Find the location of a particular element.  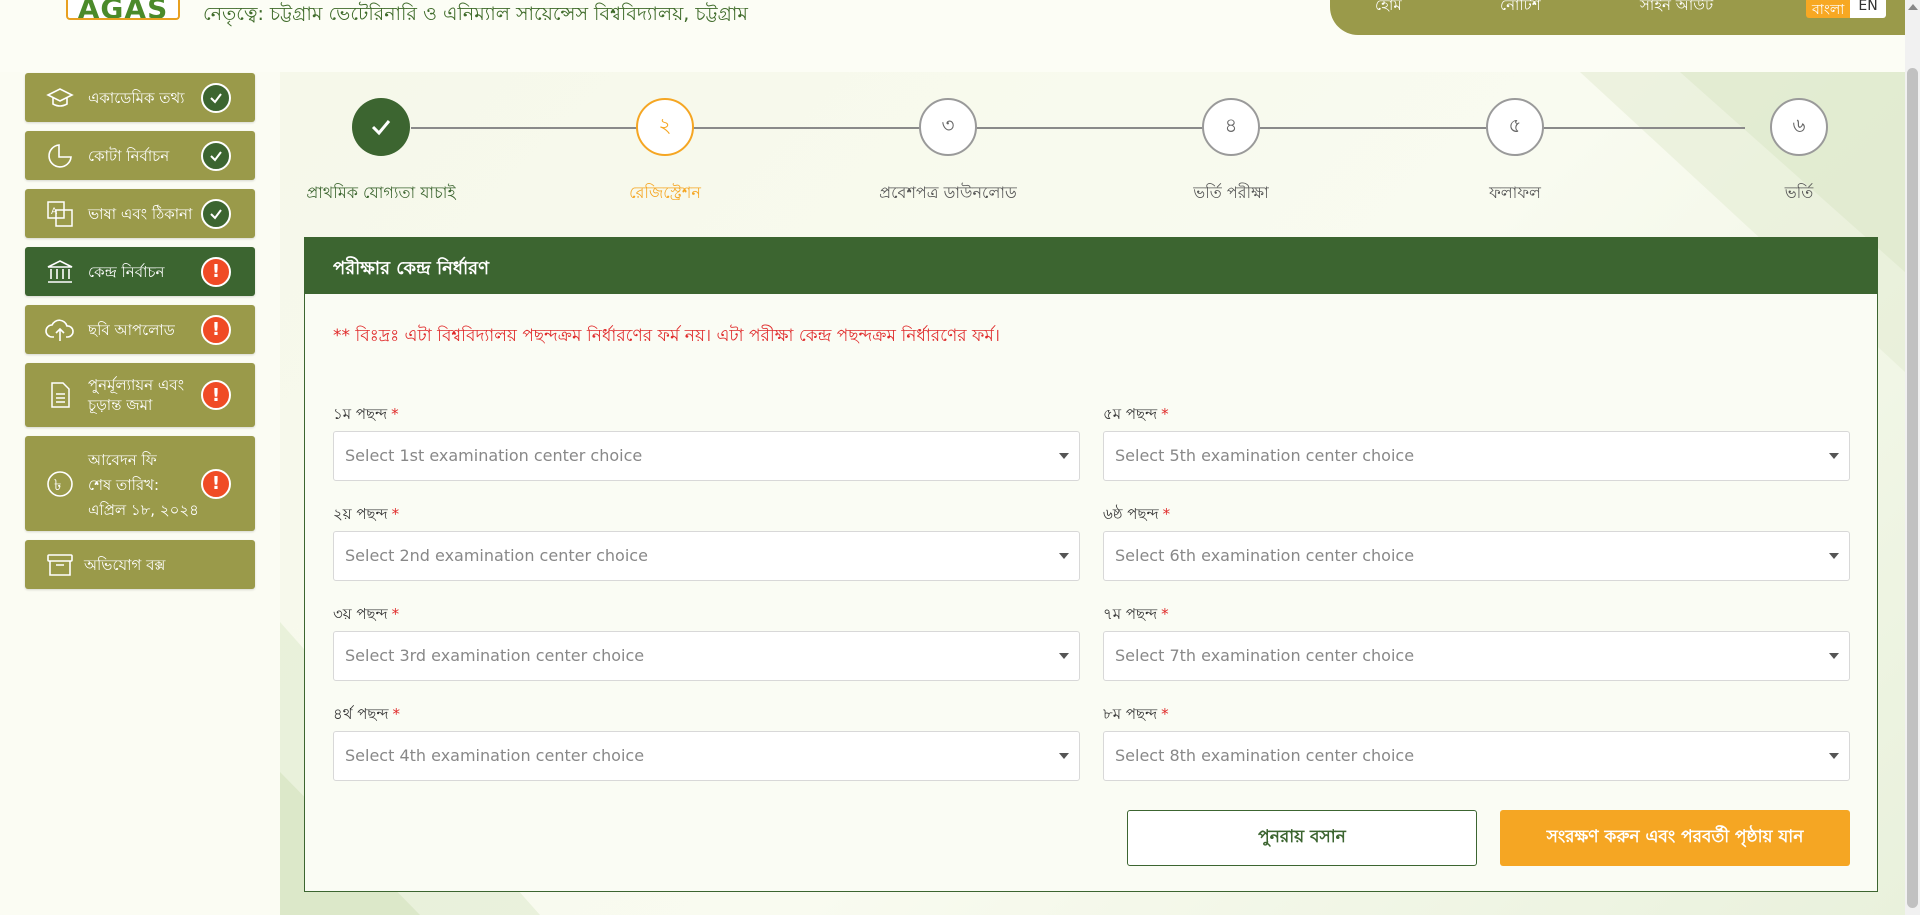

step-4-label: ভর্তি পরীক্ষা is located at coordinates (1231, 192).